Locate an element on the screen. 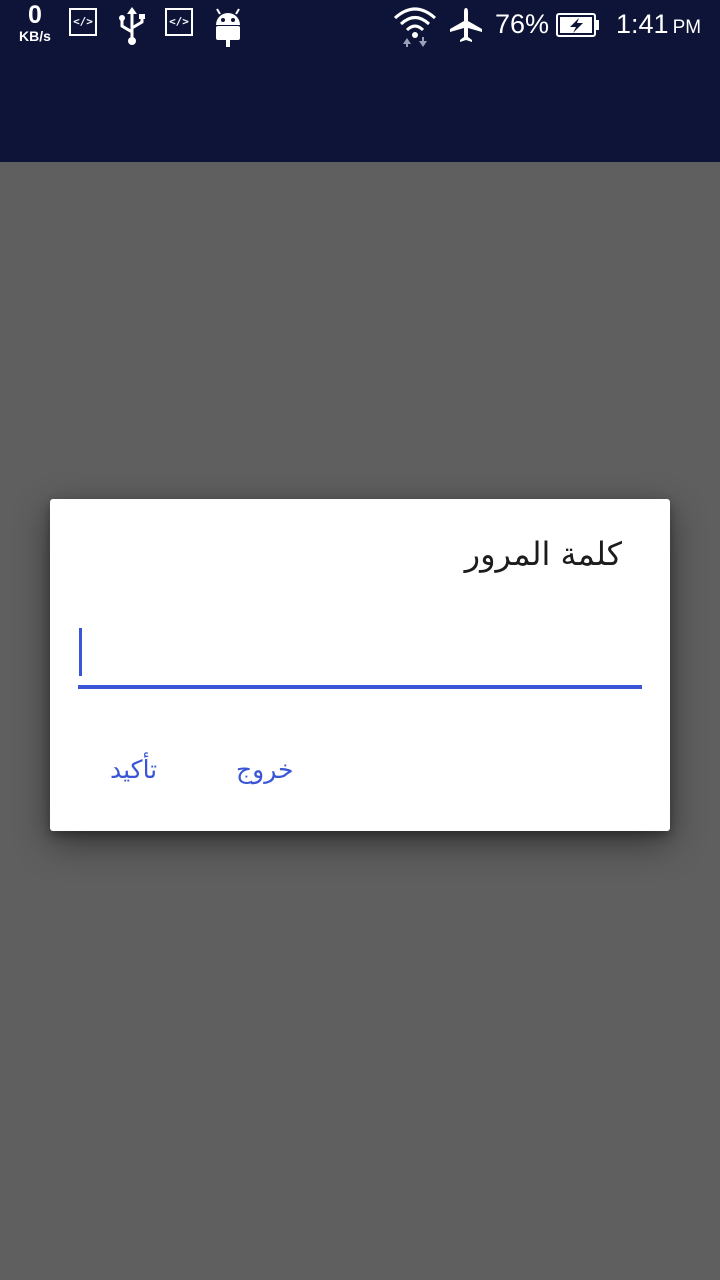  network-speed-unit: KB/s is located at coordinates (35, 36).